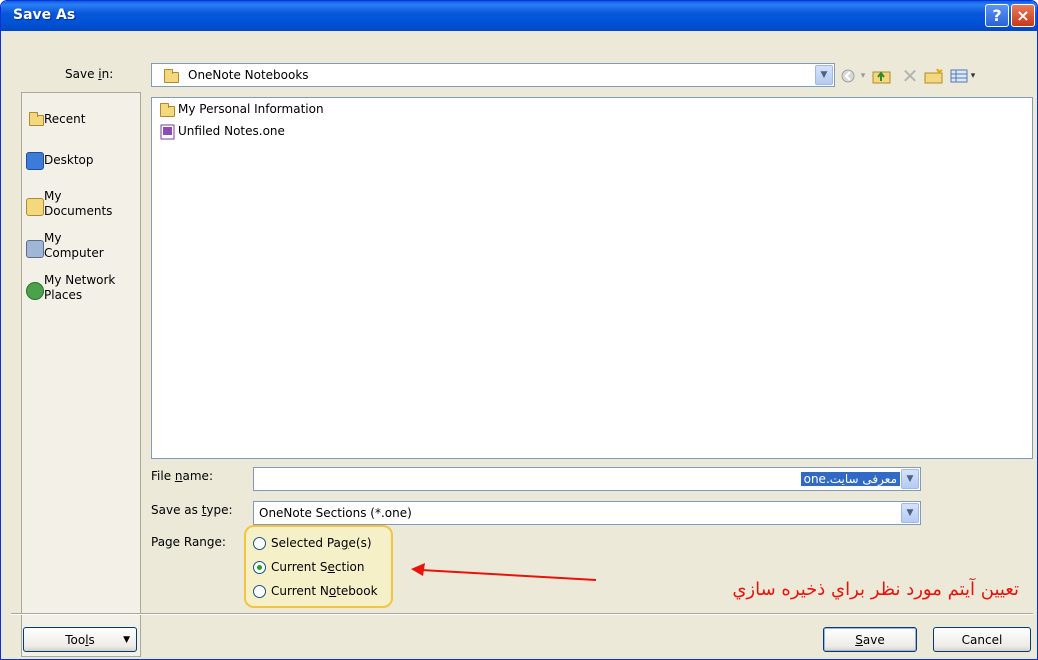 This screenshot has width=1038, height=660. I want to click on help-button: ?, so click(997, 15).